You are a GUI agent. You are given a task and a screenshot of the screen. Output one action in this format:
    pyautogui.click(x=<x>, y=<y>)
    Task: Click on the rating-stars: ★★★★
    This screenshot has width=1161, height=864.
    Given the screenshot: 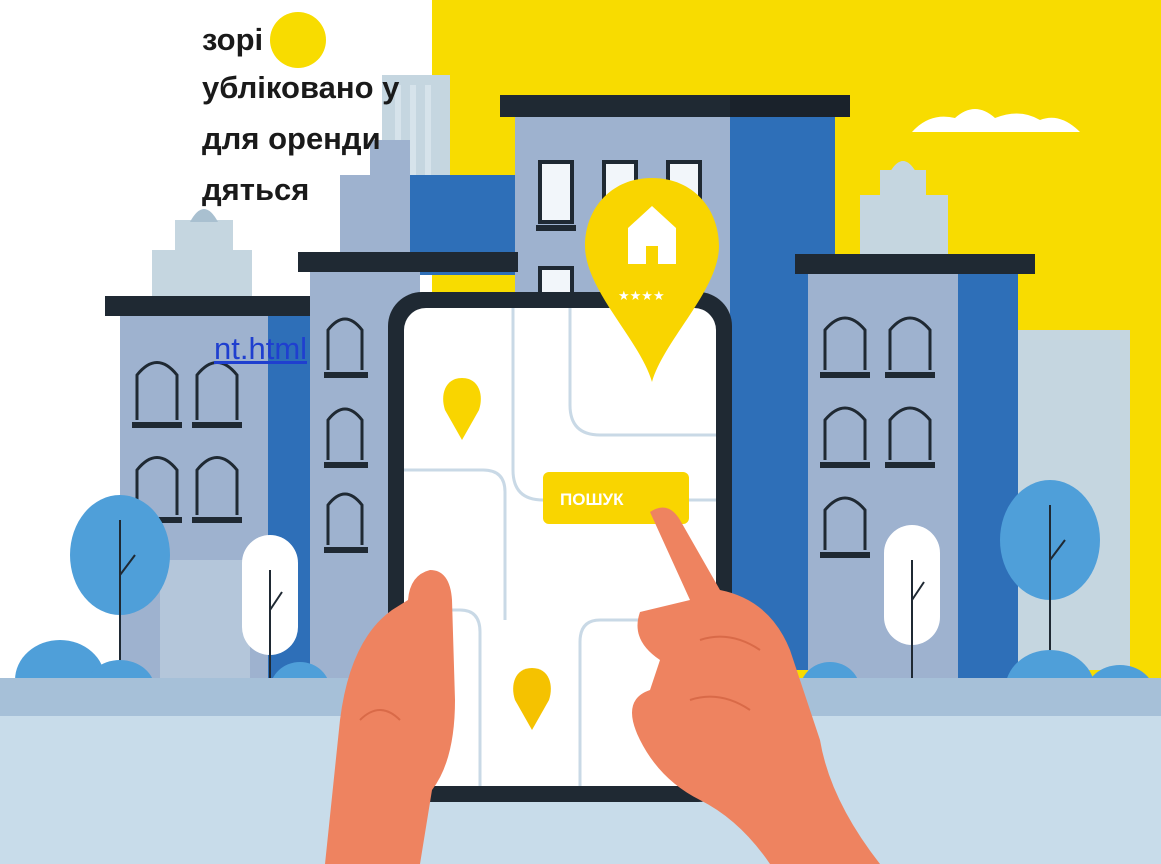 What is the action you would take?
    pyautogui.click(x=641, y=296)
    